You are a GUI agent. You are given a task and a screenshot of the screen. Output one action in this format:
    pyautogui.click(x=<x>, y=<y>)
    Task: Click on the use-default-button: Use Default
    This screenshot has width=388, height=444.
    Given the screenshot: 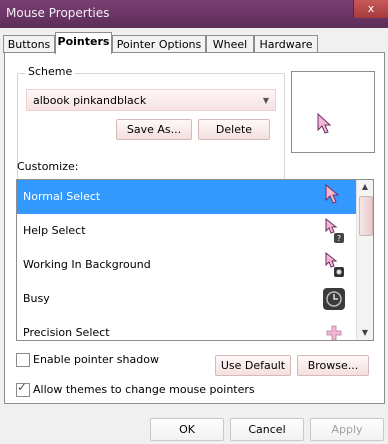 What is the action you would take?
    pyautogui.click(x=253, y=365)
    